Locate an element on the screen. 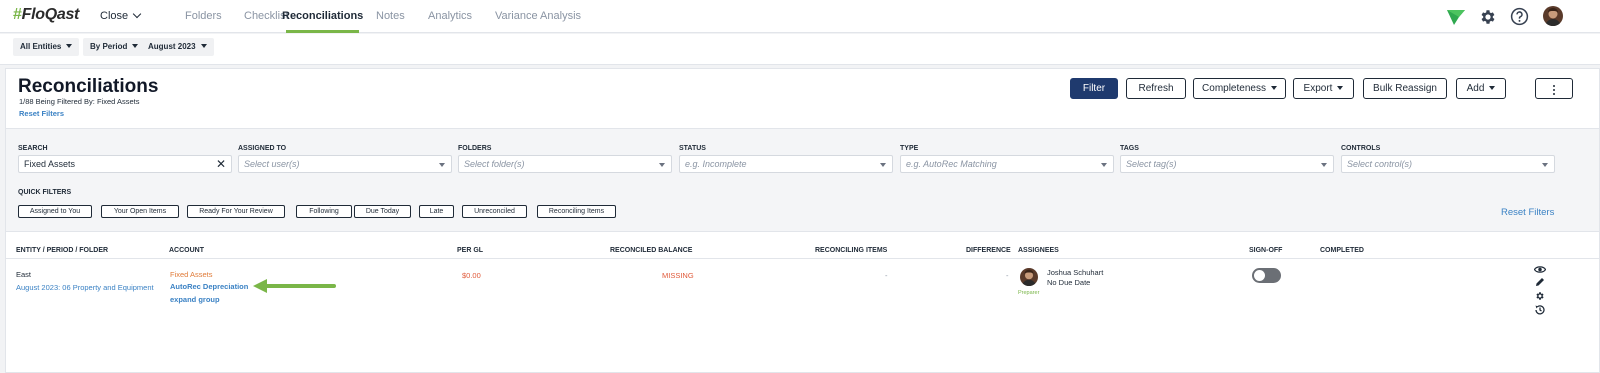  per-gl-cell: $0.00 is located at coordinates (471, 275).